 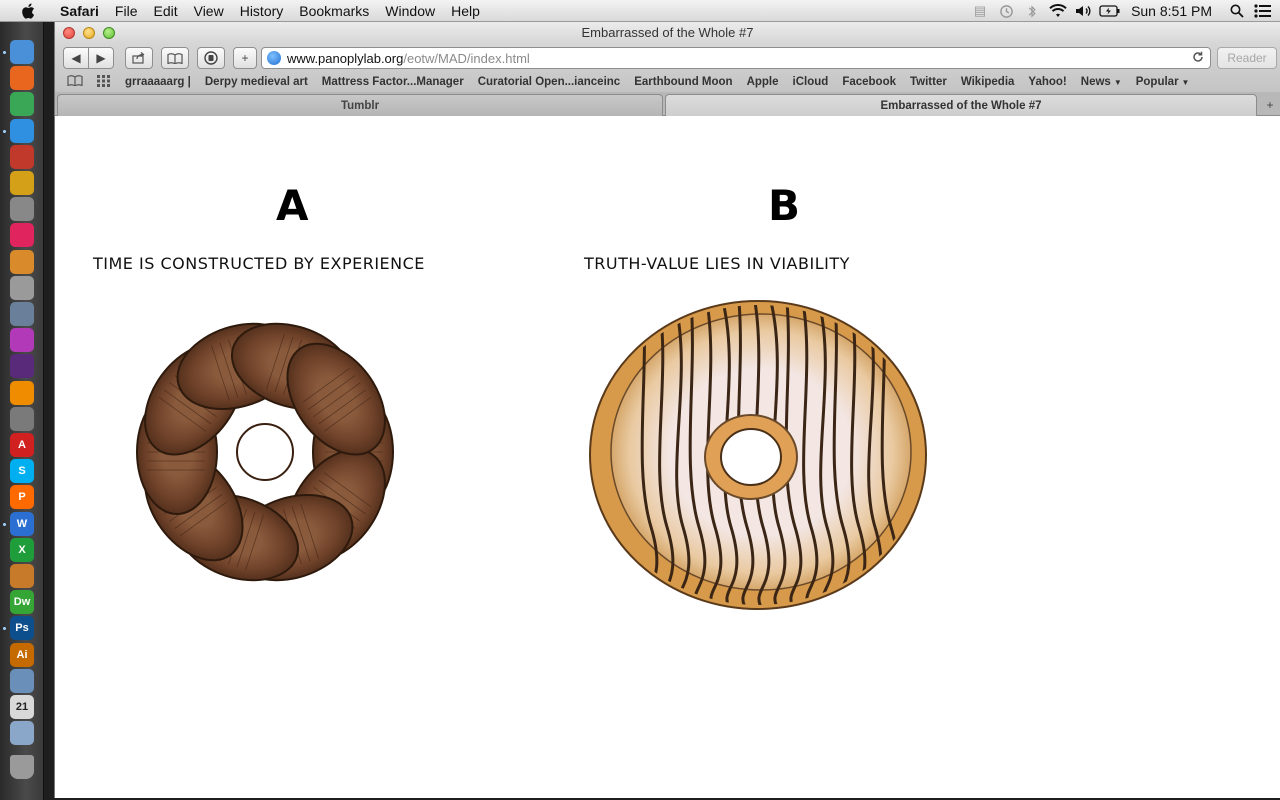 What do you see at coordinates (1263, 11) in the screenshot?
I see `notification-center-icon` at bounding box center [1263, 11].